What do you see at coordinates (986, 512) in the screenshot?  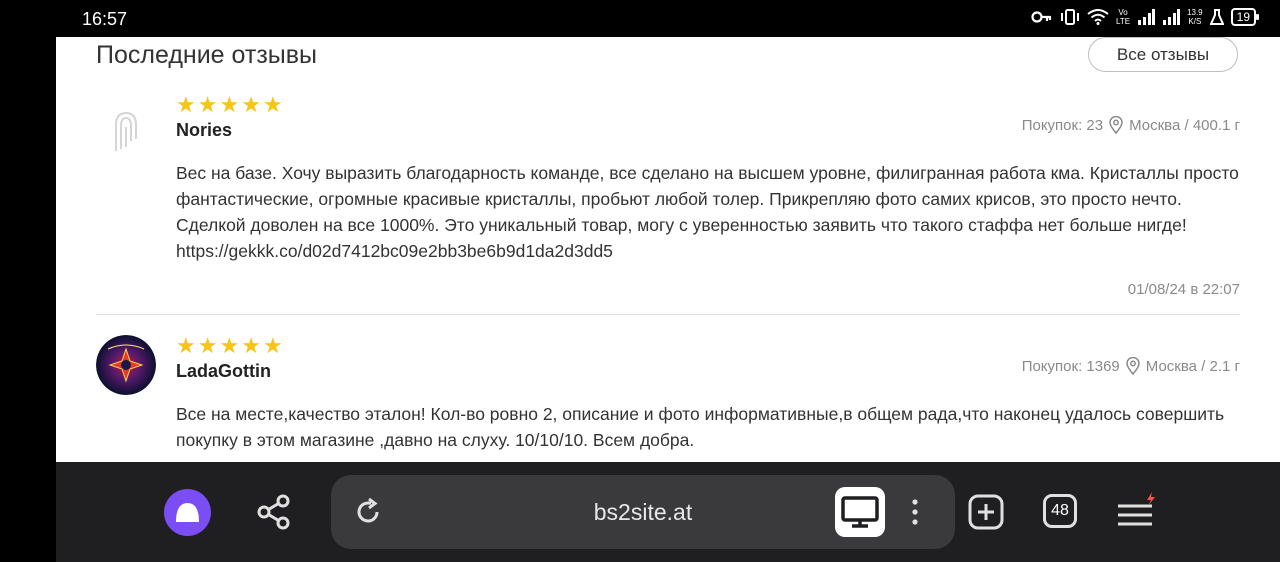 I see `new-tab-icon` at bounding box center [986, 512].